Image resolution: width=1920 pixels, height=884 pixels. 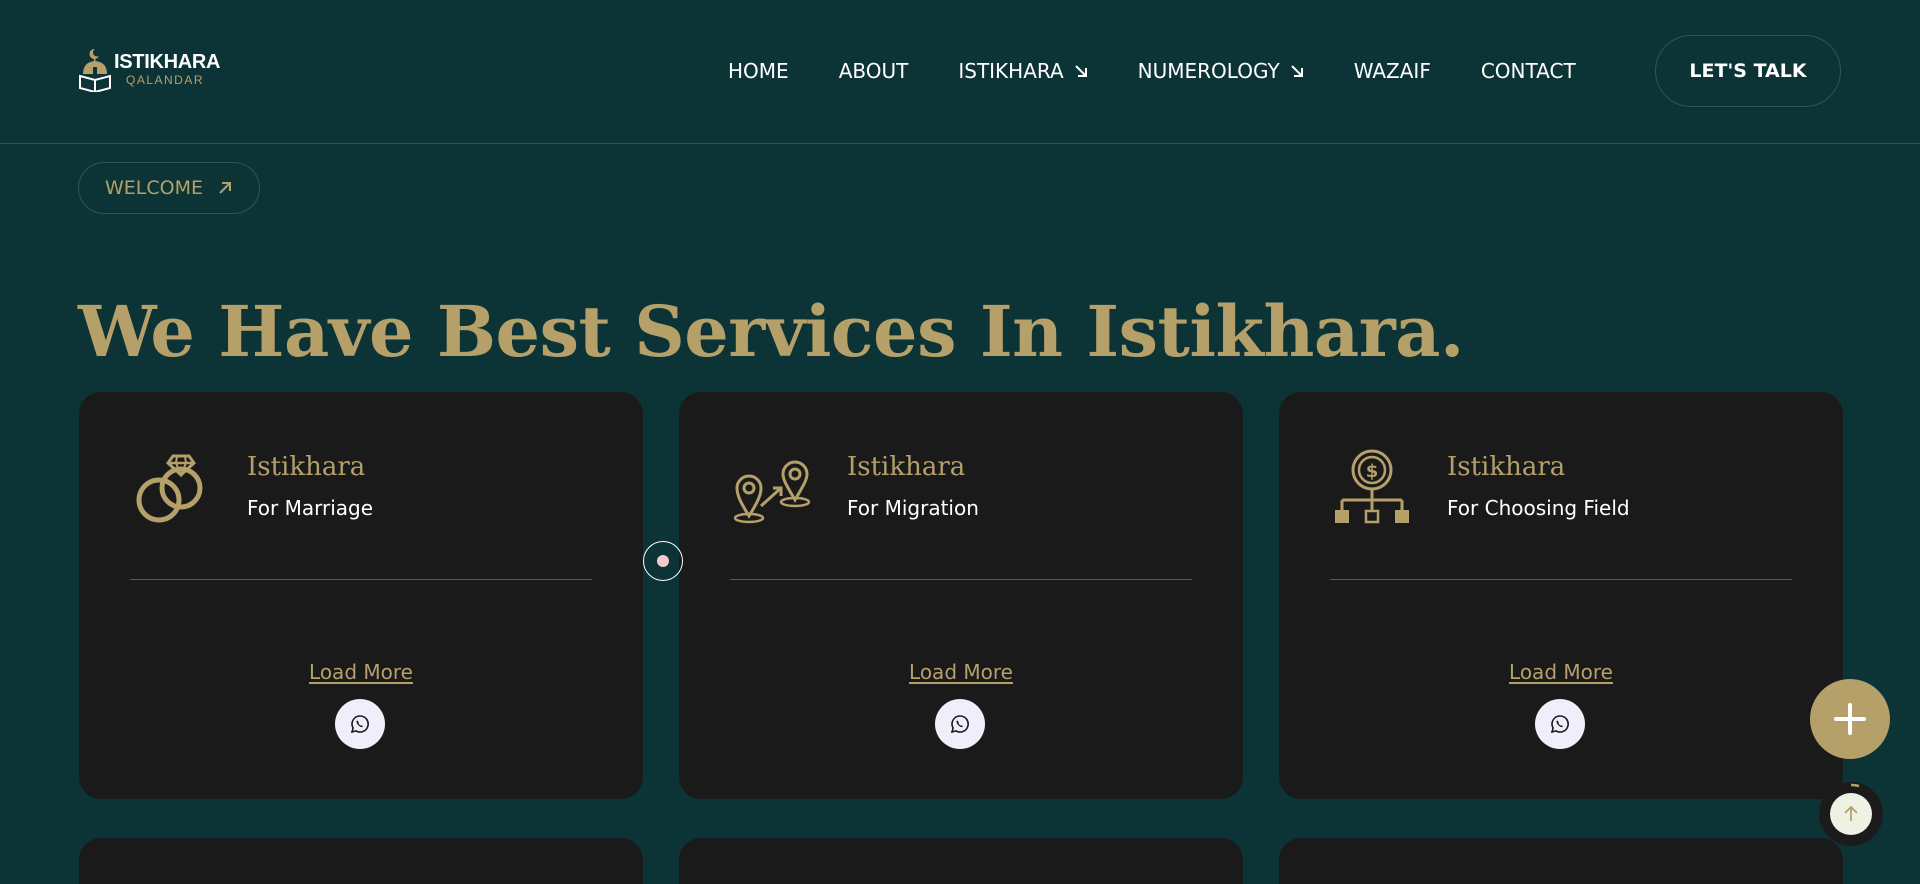 I want to click on site-logo: ISTIKHARA QALANDAR, so click(x=149, y=69).